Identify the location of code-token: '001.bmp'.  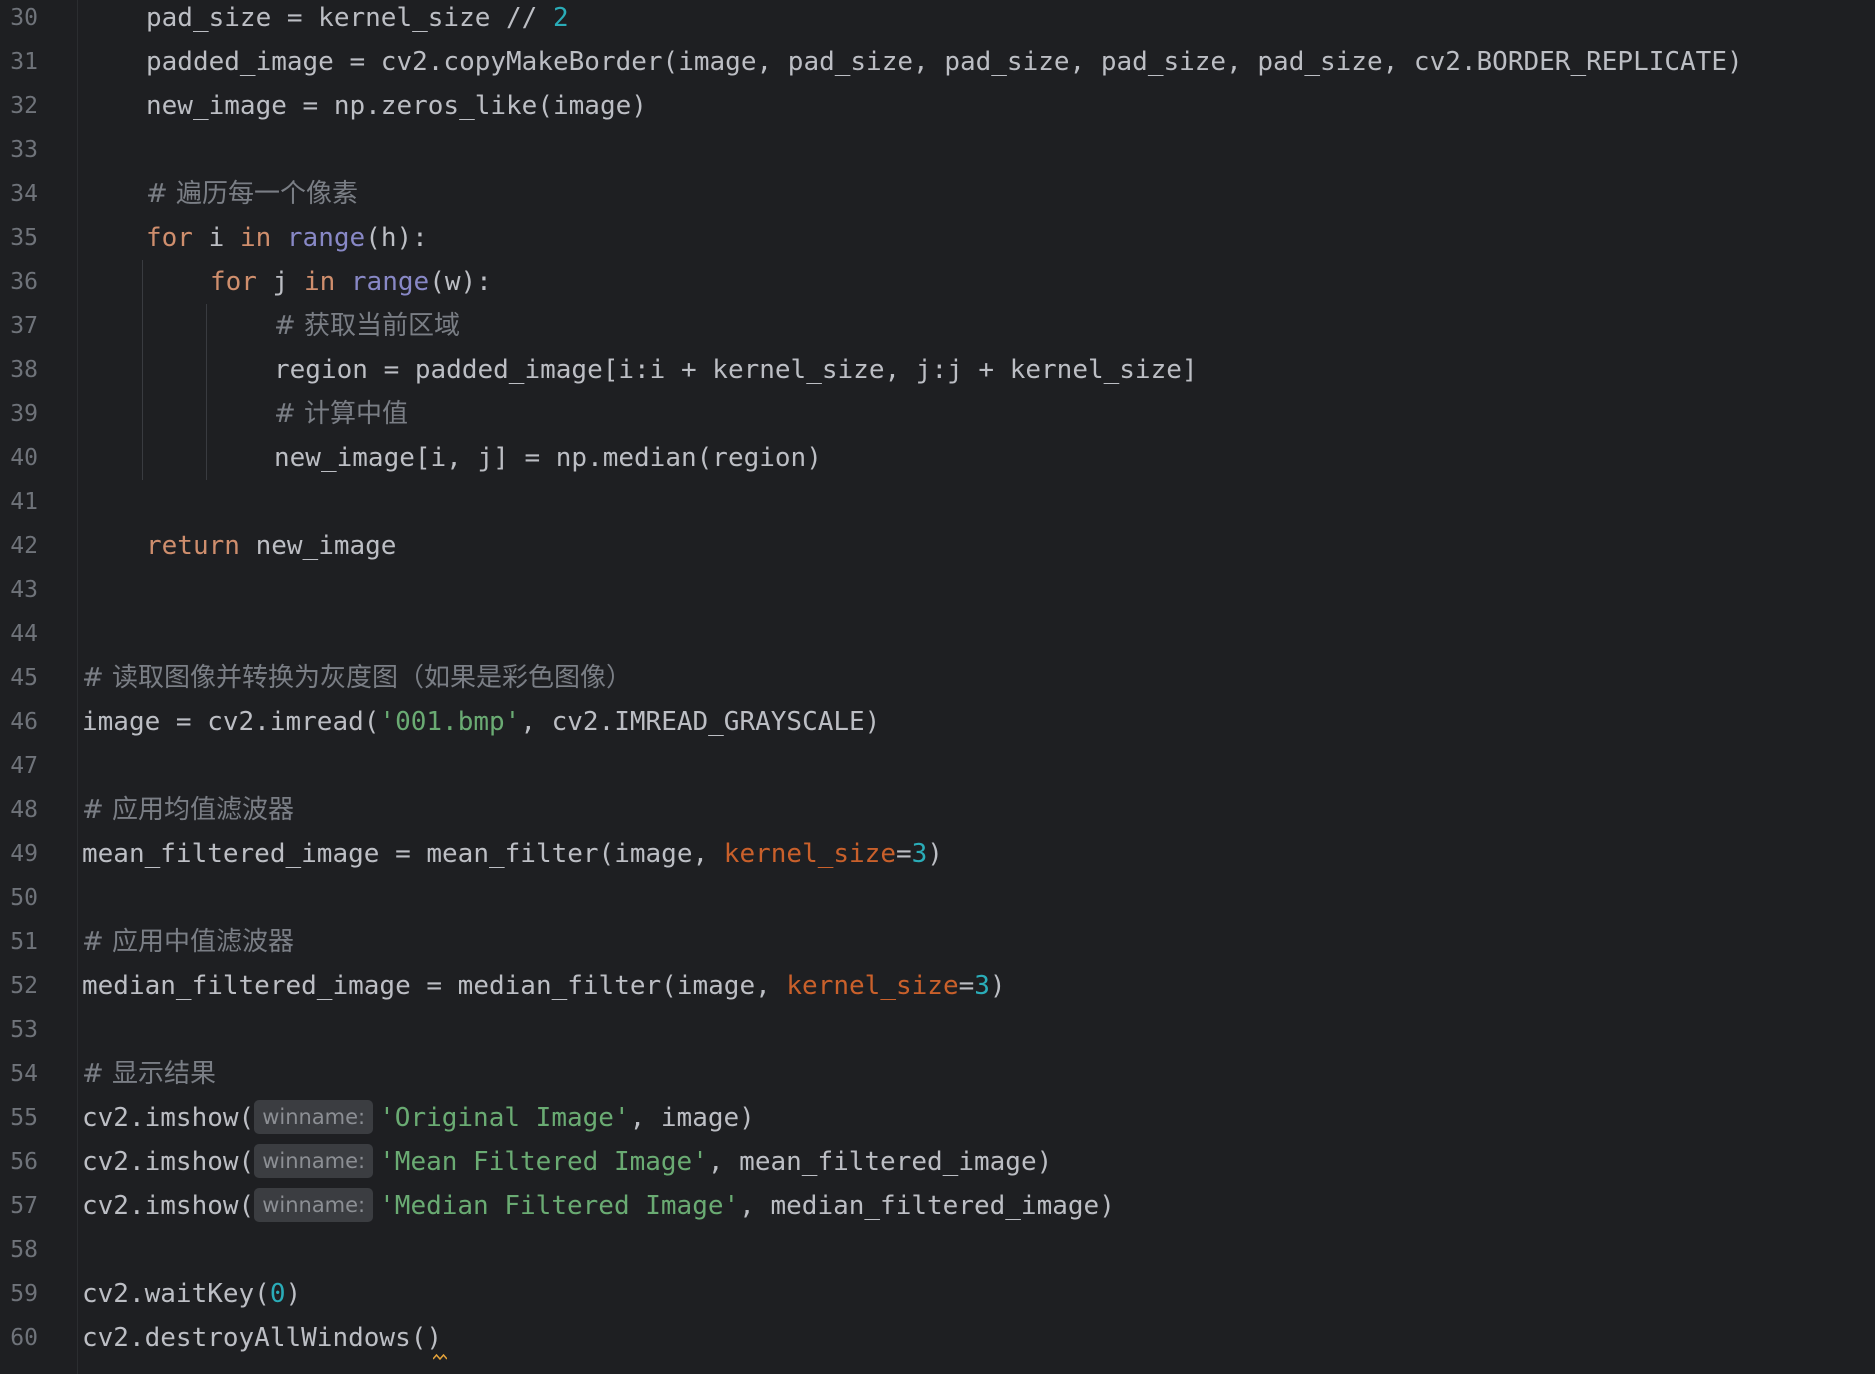
(450, 722).